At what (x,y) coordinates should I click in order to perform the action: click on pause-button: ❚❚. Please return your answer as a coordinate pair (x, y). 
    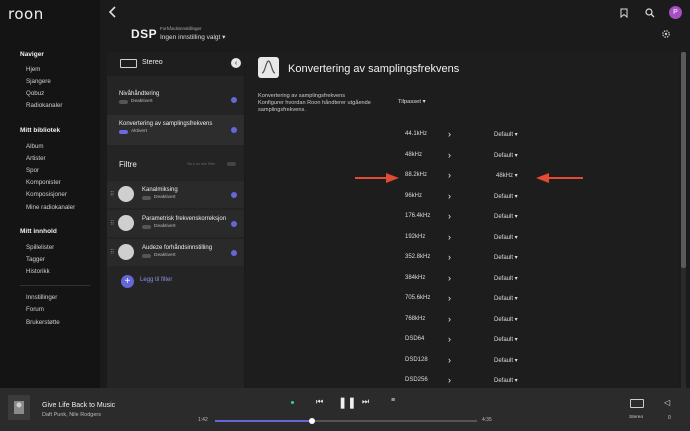
    Looking at the image, I should click on (347, 402).